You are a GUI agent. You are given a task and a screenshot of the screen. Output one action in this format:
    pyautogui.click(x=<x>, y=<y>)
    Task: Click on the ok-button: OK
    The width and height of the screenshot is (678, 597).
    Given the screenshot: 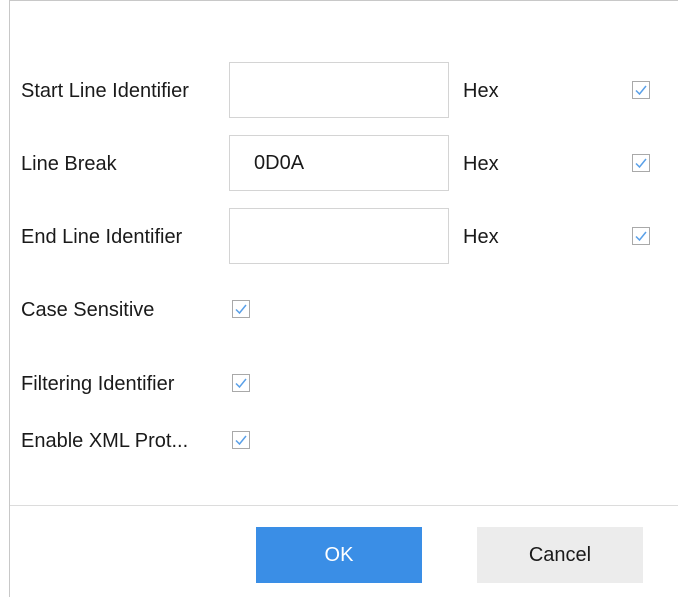 What is the action you would take?
    pyautogui.click(x=339, y=555)
    